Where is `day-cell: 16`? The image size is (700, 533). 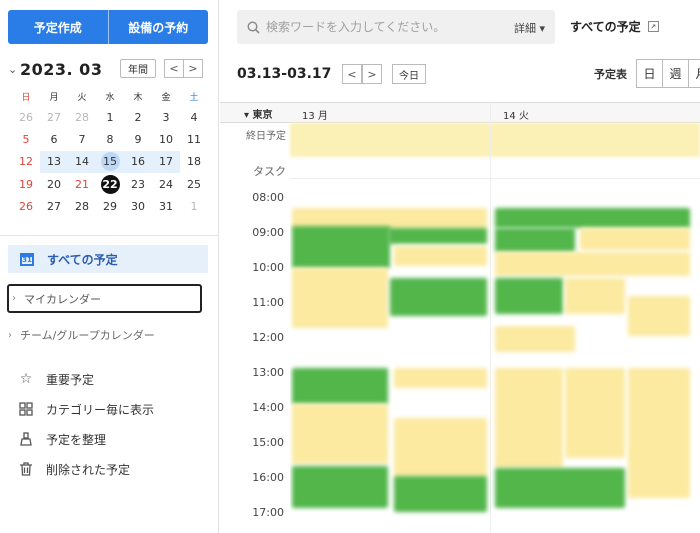
day-cell: 16 is located at coordinates (138, 162).